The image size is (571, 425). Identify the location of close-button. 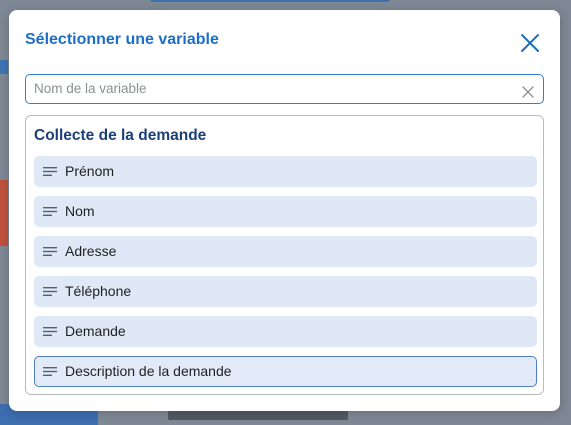
(530, 43).